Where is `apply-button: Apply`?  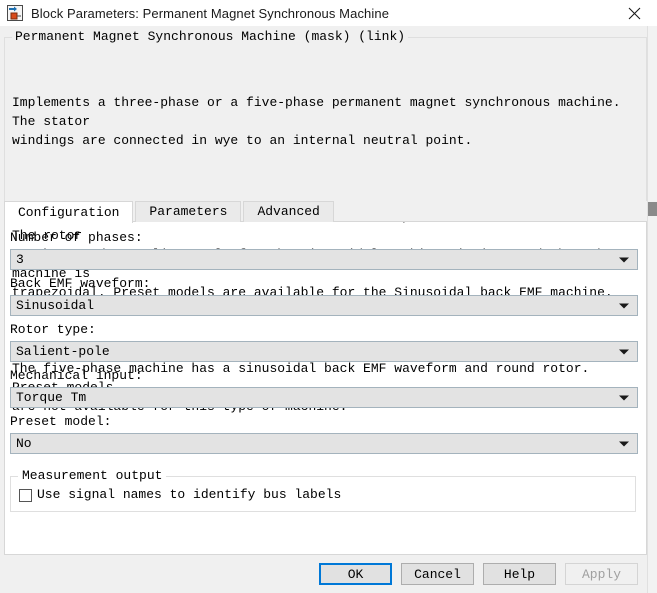
apply-button: Apply is located at coordinates (601, 574).